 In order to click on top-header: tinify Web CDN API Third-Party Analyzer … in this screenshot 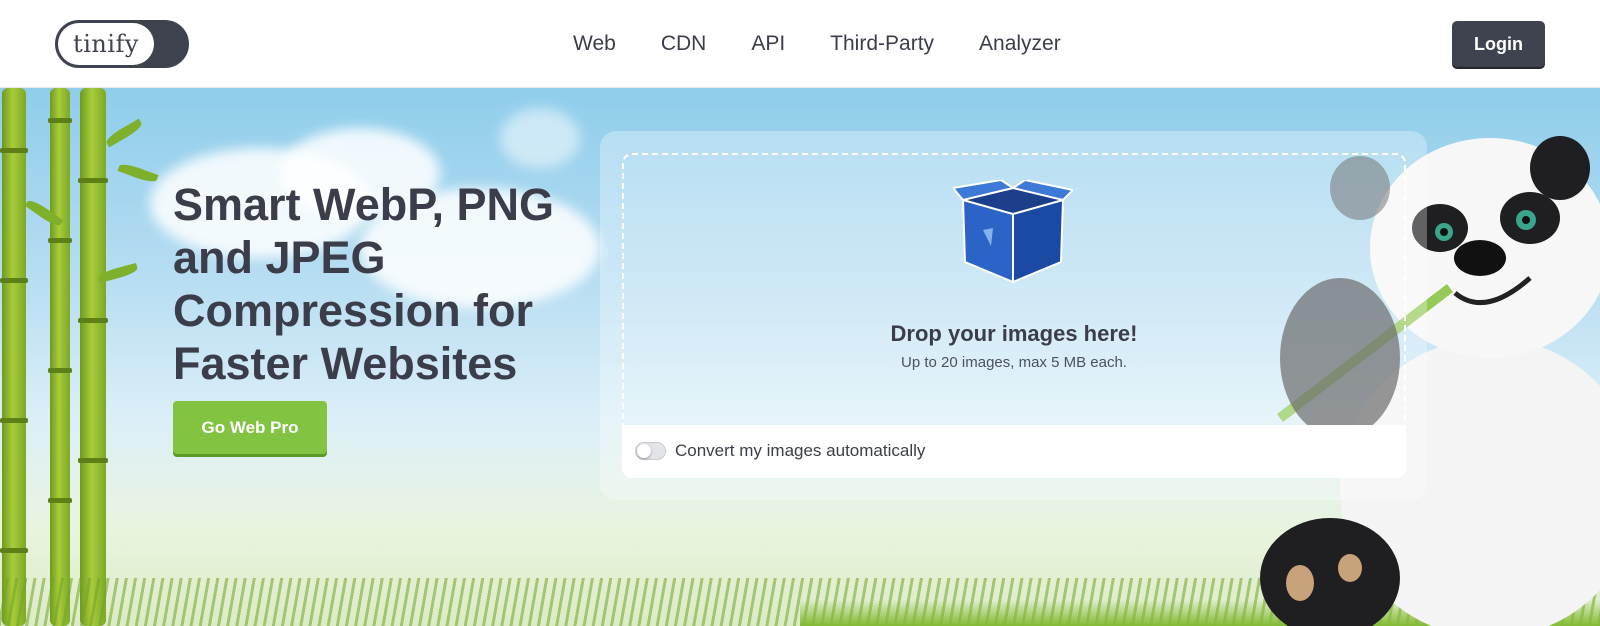, I will do `click(800, 44)`.